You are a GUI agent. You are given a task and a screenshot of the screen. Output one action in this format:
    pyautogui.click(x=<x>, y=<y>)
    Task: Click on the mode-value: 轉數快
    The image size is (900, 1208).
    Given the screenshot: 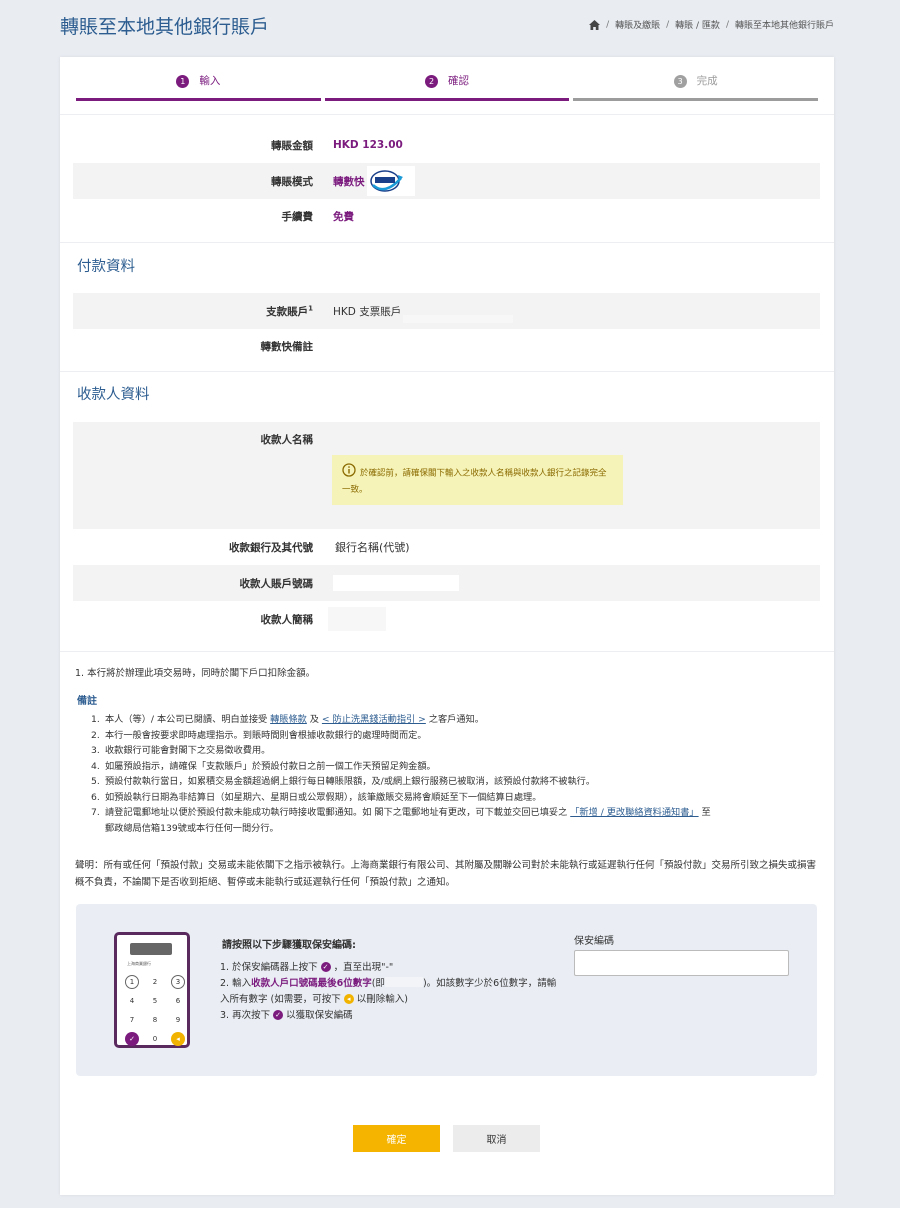 What is the action you would take?
    pyautogui.click(x=349, y=181)
    